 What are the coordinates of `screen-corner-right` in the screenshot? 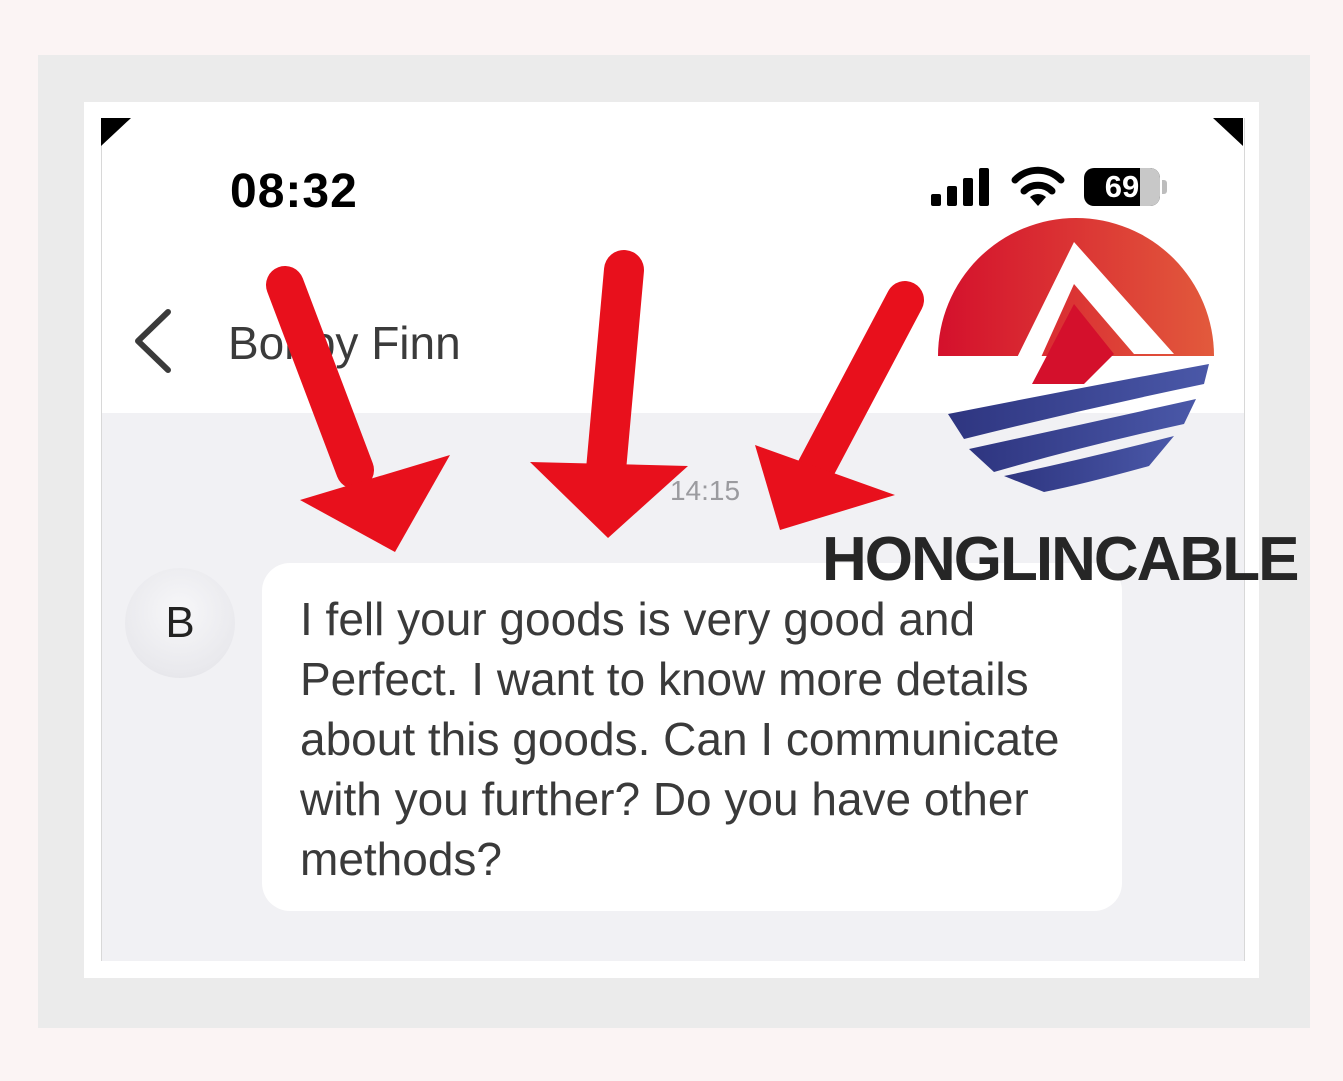 It's located at (1228, 132).